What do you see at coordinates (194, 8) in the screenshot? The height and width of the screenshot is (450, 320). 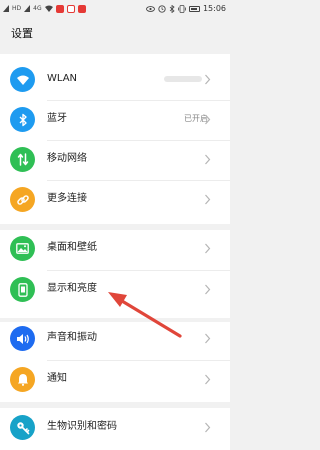 I see `battery-icon` at bounding box center [194, 8].